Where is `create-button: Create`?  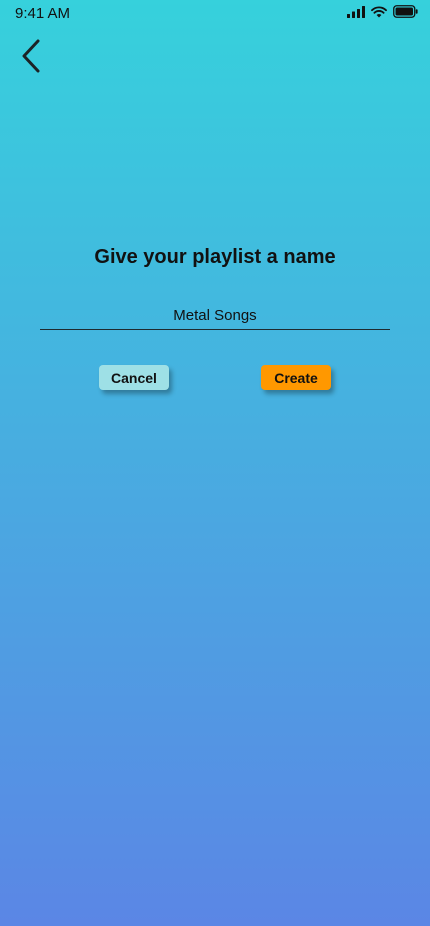 create-button: Create is located at coordinates (296, 377).